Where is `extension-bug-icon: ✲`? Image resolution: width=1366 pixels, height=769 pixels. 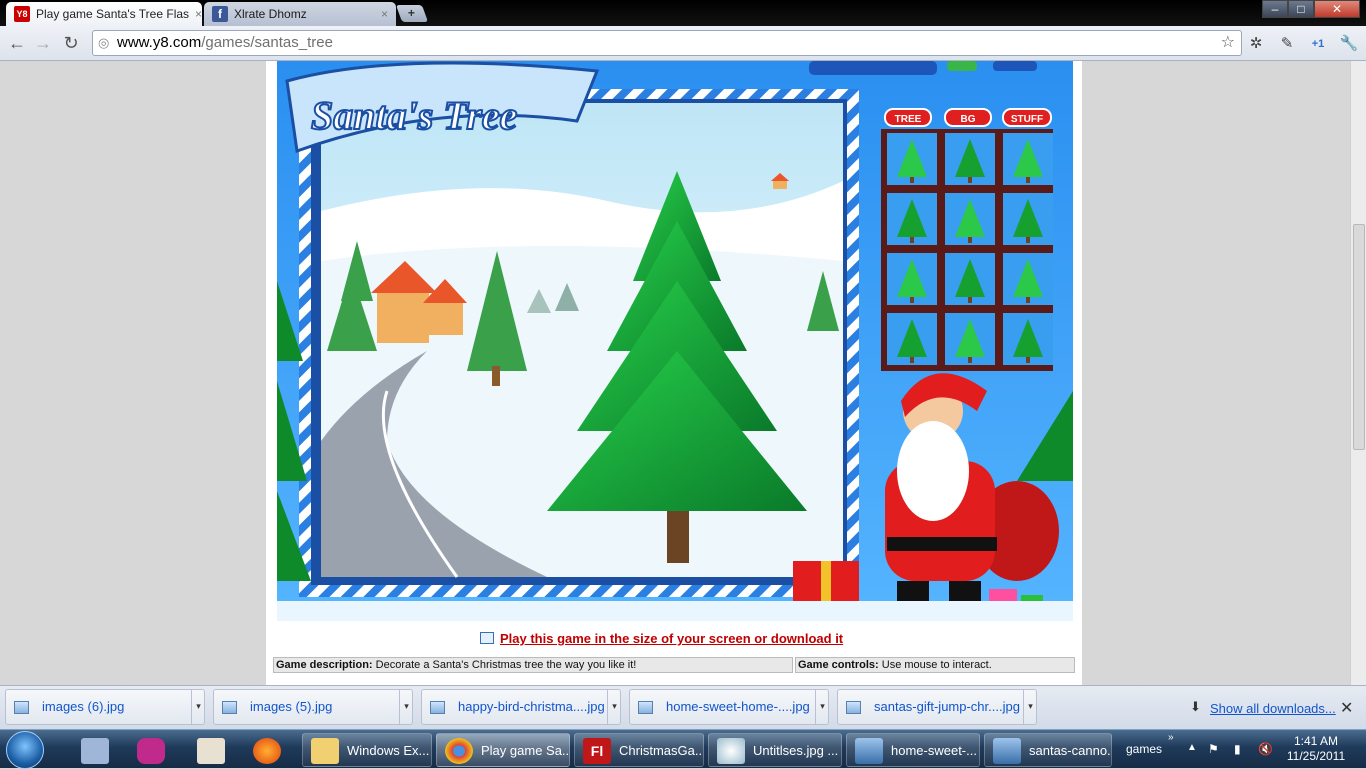
extension-bug-icon: ✲ is located at coordinates (1256, 44).